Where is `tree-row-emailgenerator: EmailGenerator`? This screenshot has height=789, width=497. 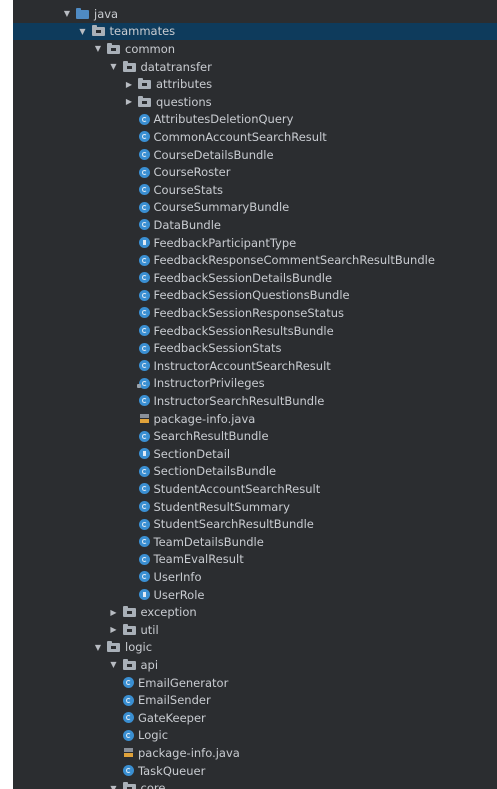 tree-row-emailgenerator: EmailGenerator is located at coordinates (255, 683).